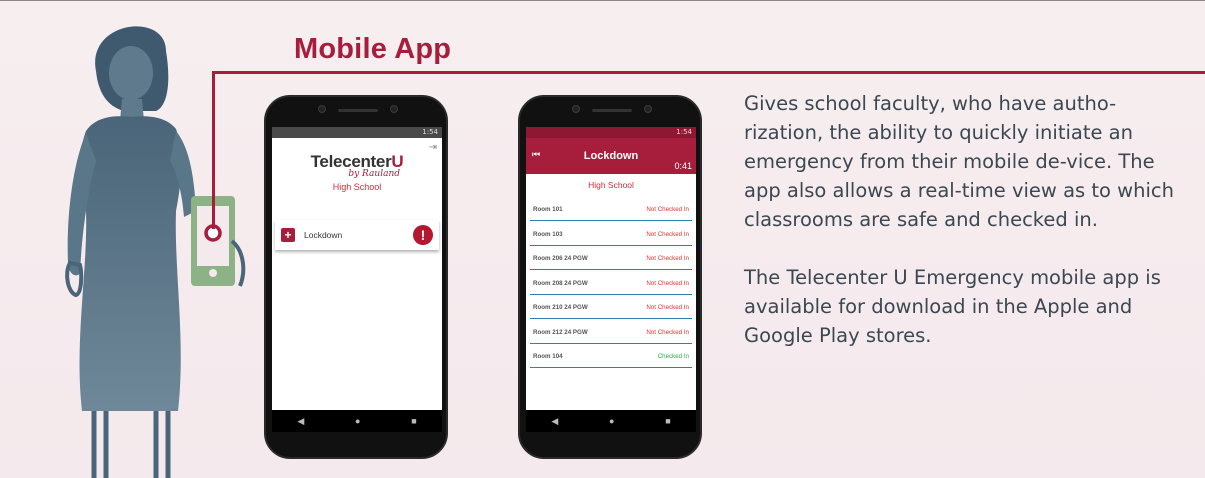 Image resolution: width=1205 pixels, height=478 pixels. What do you see at coordinates (374, 174) in the screenshot?
I see `rauland-logo: by Rauland` at bounding box center [374, 174].